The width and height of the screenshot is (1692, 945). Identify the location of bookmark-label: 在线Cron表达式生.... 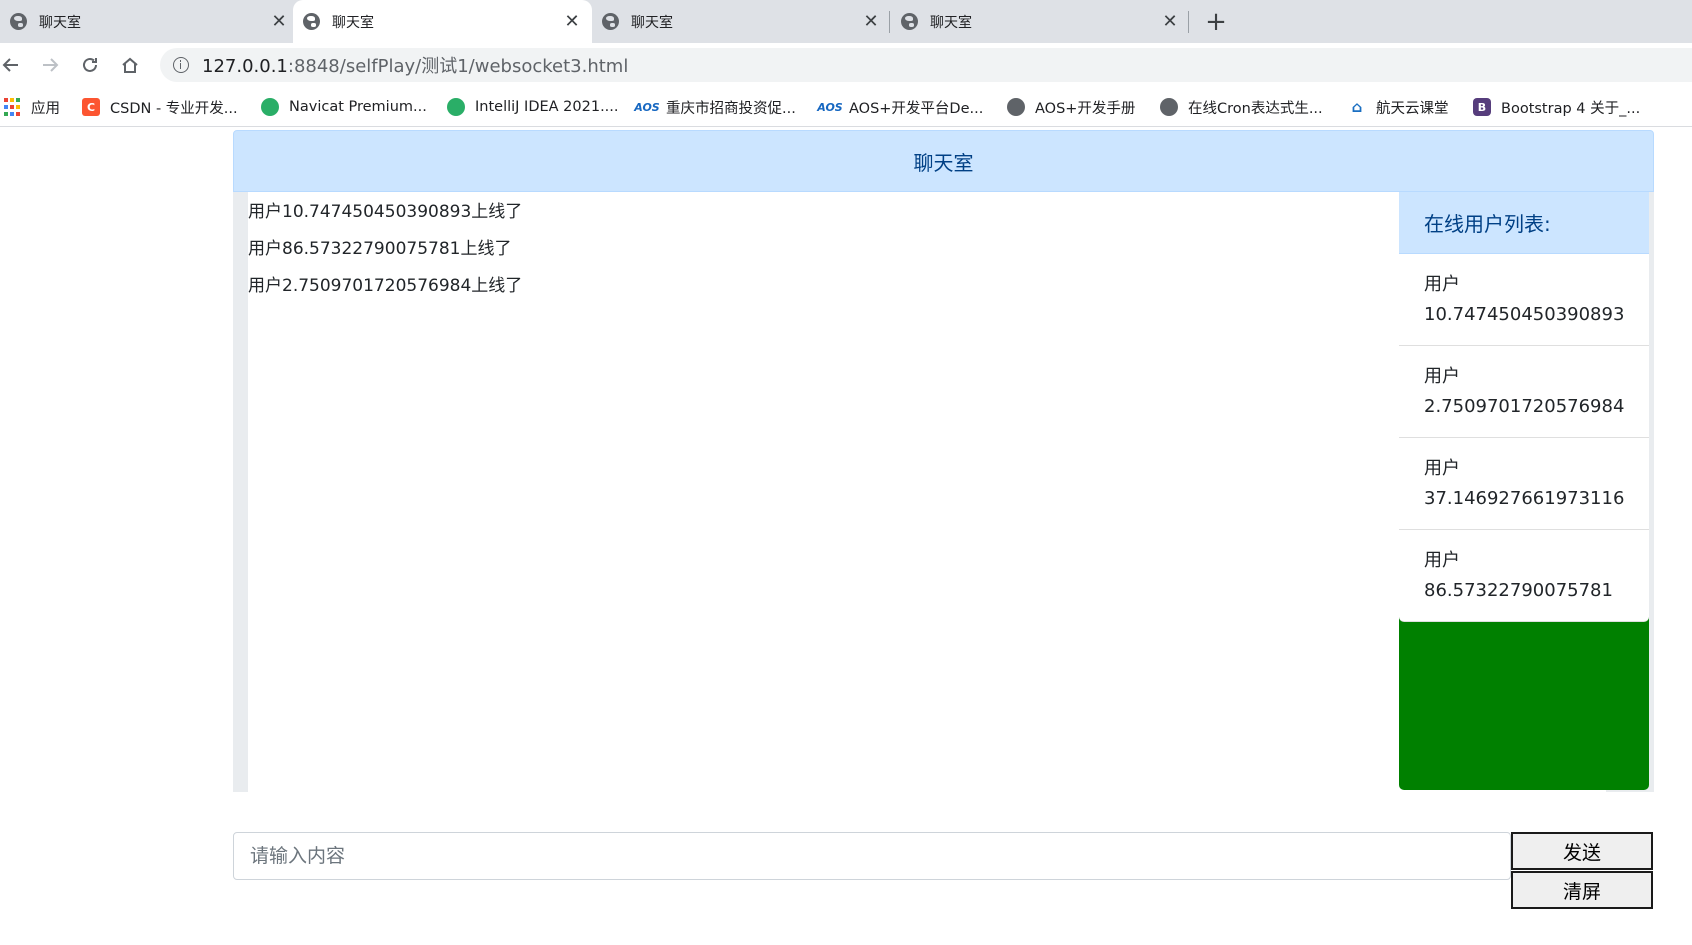
(1255, 108).